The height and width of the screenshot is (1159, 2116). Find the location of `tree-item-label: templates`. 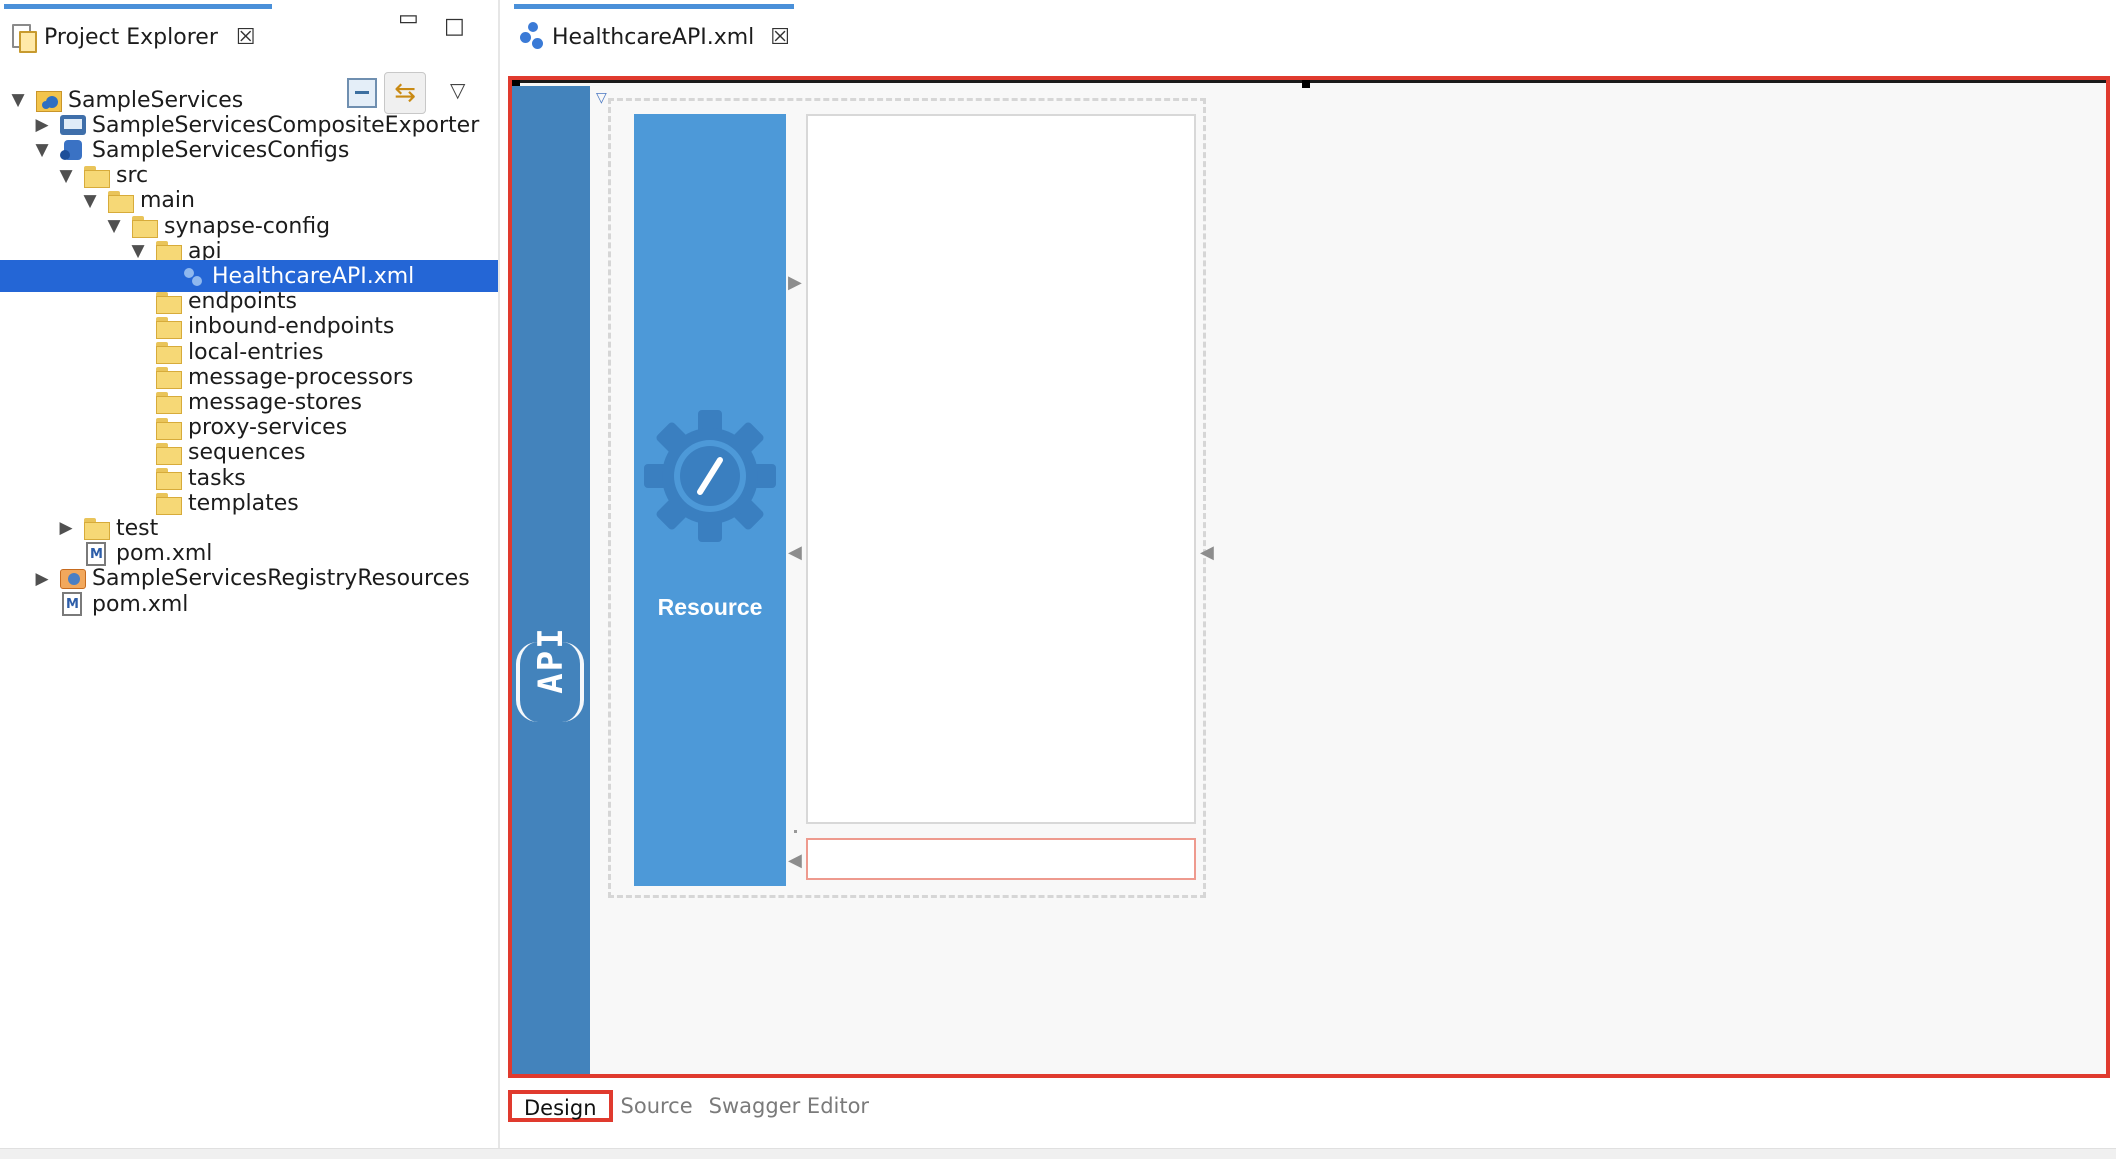

tree-item-label: templates is located at coordinates (243, 503).